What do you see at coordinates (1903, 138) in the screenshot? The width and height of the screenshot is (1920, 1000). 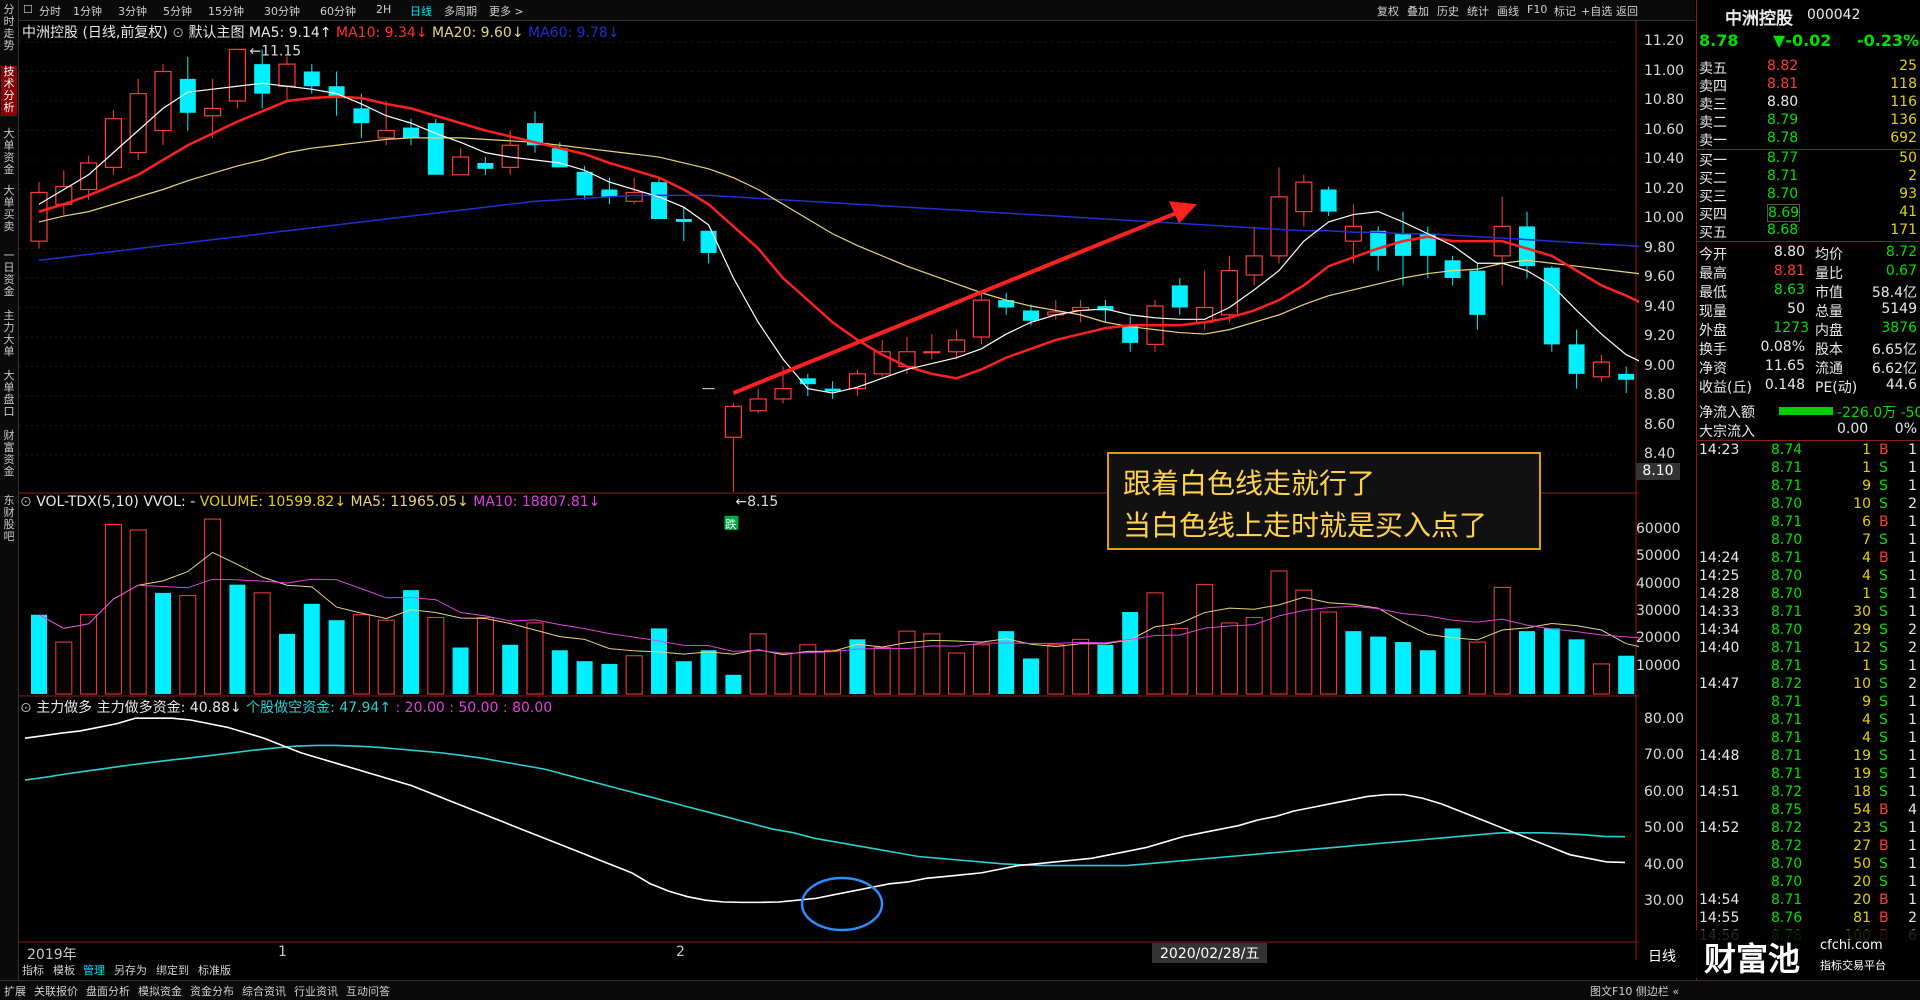 I see `ask-level-volume: 692` at bounding box center [1903, 138].